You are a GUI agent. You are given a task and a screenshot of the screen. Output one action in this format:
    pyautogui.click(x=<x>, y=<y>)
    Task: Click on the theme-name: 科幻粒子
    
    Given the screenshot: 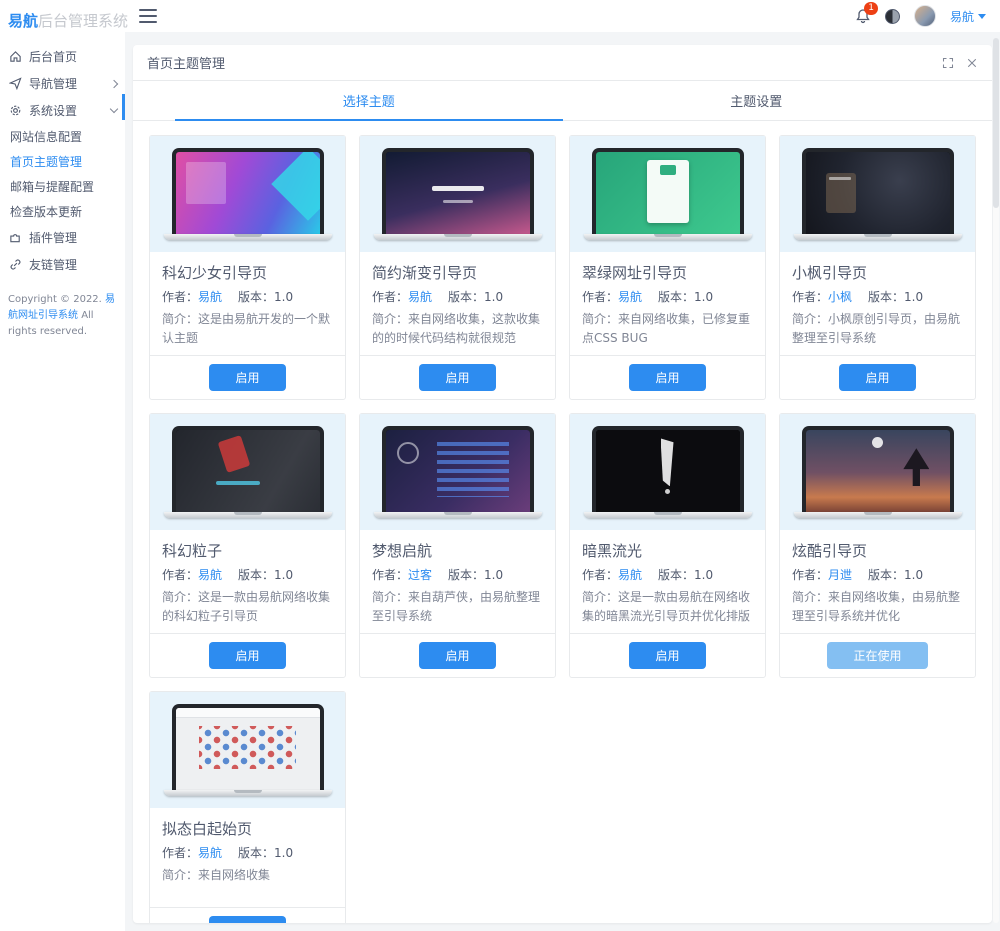 What is the action you would take?
    pyautogui.click(x=192, y=551)
    